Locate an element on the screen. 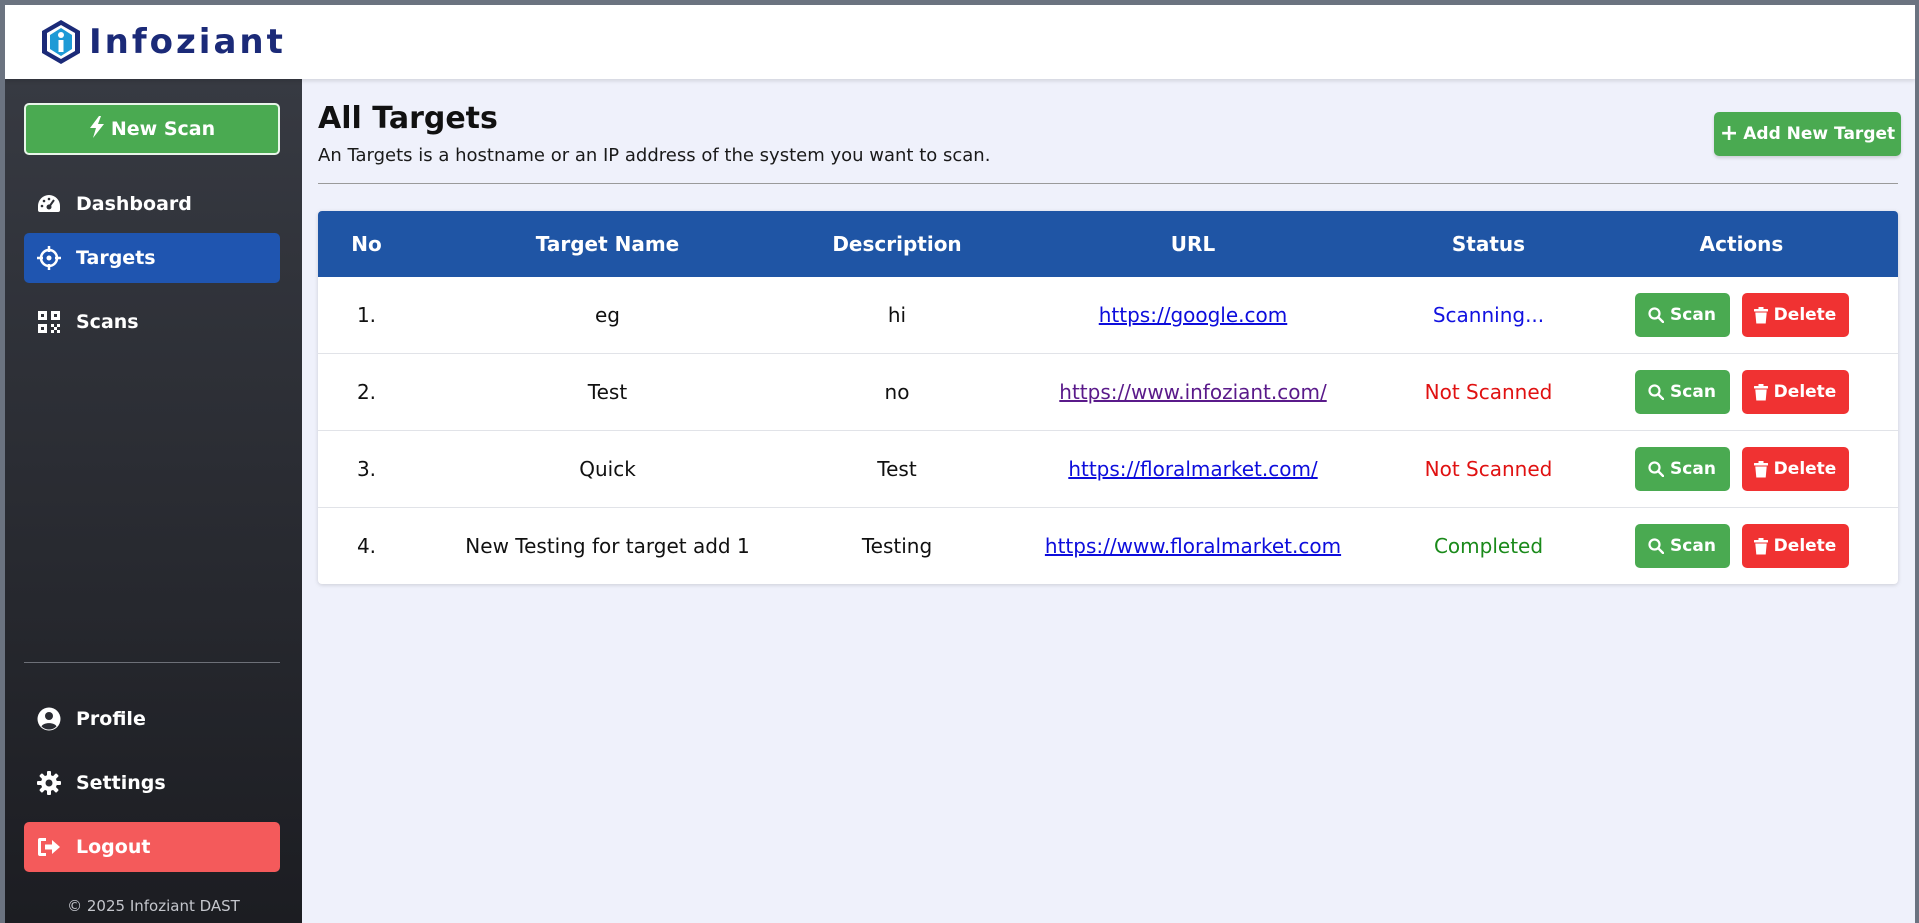 The image size is (1919, 923). top-bar: Infoziant is located at coordinates (960, 42).